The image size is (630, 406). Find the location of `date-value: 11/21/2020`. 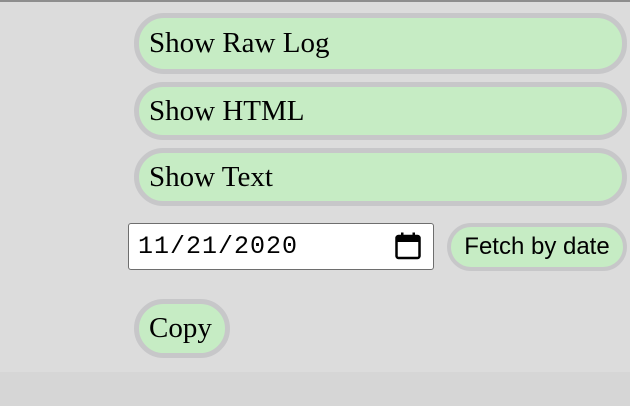

date-value: 11/21/2020 is located at coordinates (218, 246).